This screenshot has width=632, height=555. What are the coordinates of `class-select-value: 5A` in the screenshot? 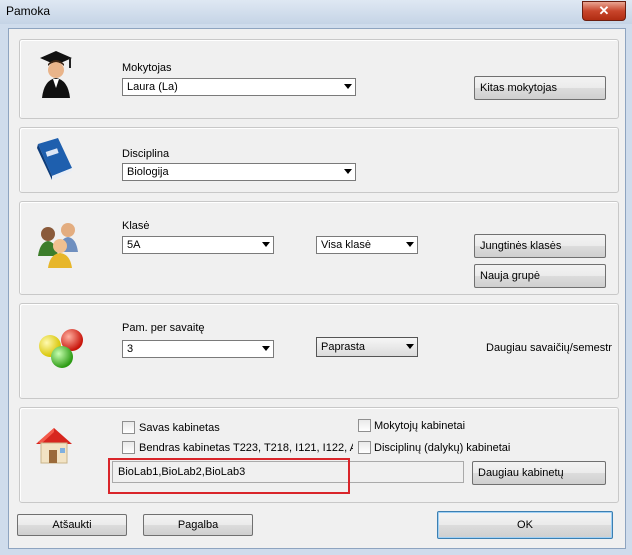 It's located at (134, 245).